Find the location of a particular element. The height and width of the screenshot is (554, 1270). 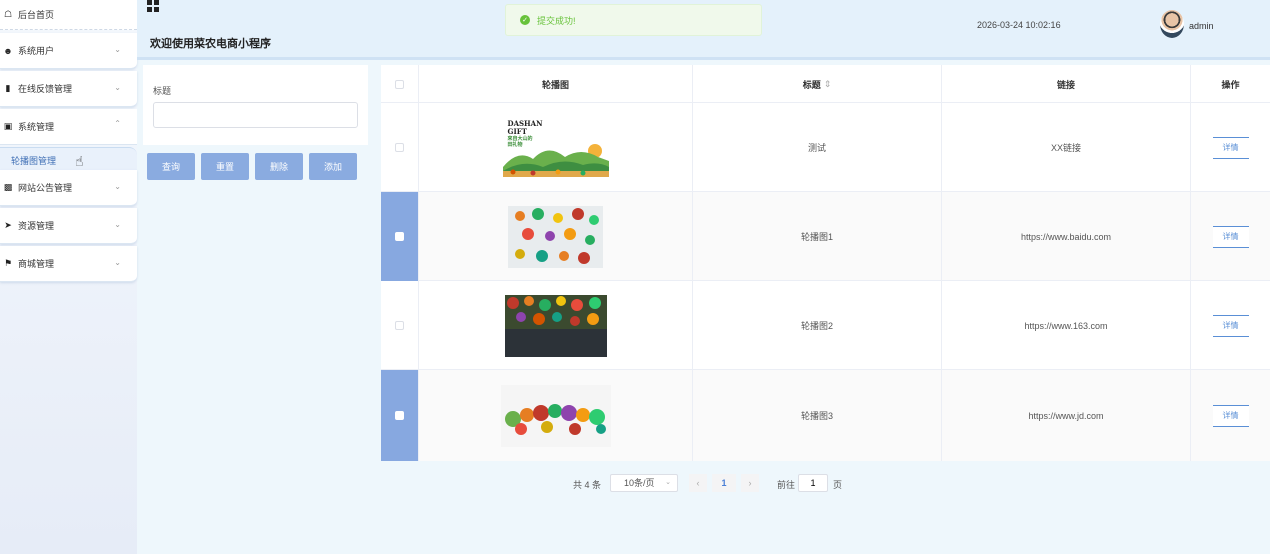

sidebar-item-label: 在线反馈管理 is located at coordinates (45, 89).